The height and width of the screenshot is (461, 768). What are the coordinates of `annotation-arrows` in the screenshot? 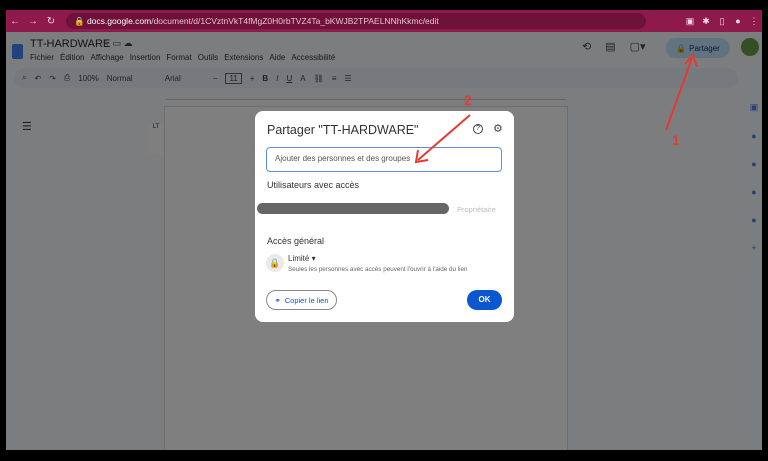 It's located at (556, 108).